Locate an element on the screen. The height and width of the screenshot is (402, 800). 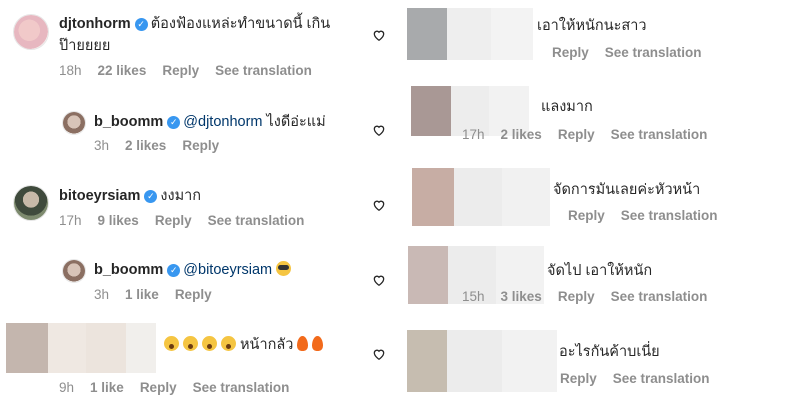
comment-time: 9h is located at coordinates (67, 387).